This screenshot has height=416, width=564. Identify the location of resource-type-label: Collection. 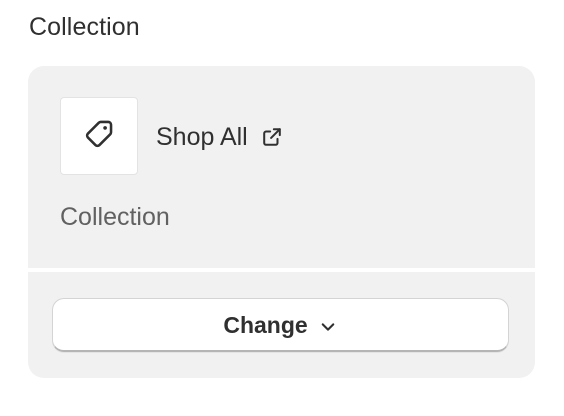
(115, 217).